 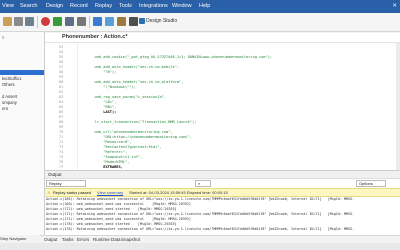 I want to click on line-number: 60, so click(x=61, y=82).